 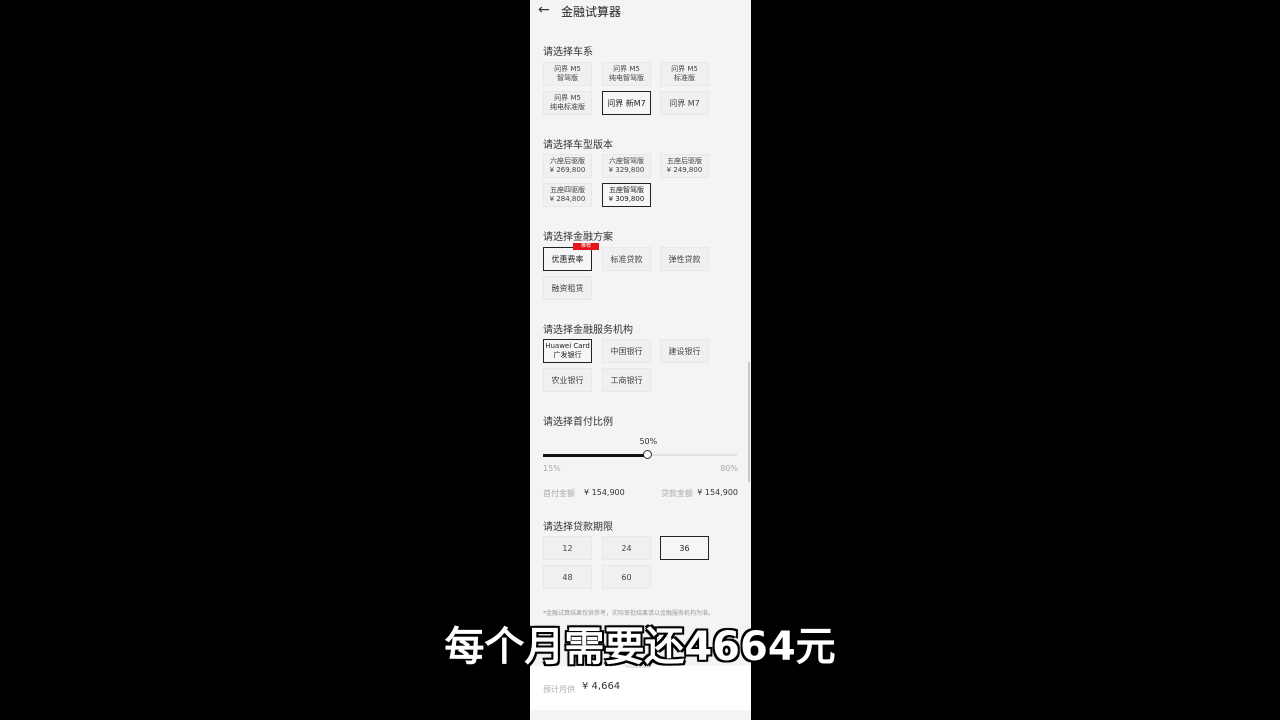 I want to click on option-text: 建设银行, so click(x=684, y=351).